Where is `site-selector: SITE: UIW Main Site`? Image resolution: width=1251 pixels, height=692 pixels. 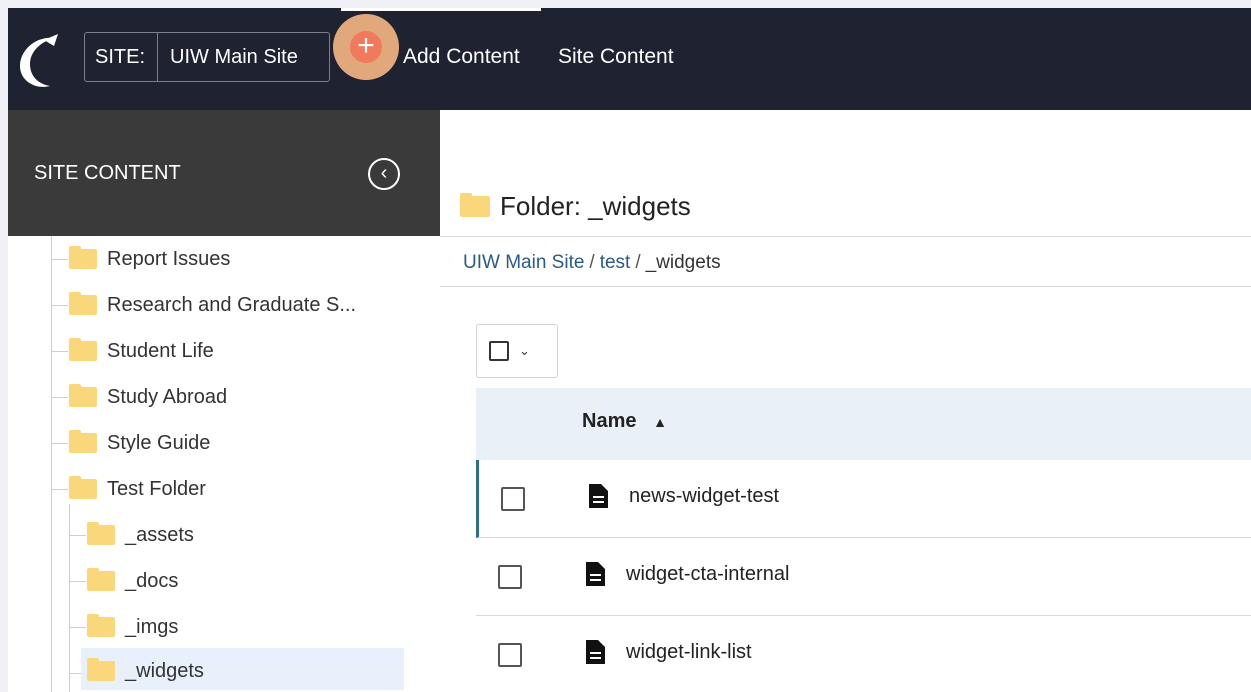 site-selector: SITE: UIW Main Site is located at coordinates (207, 57).